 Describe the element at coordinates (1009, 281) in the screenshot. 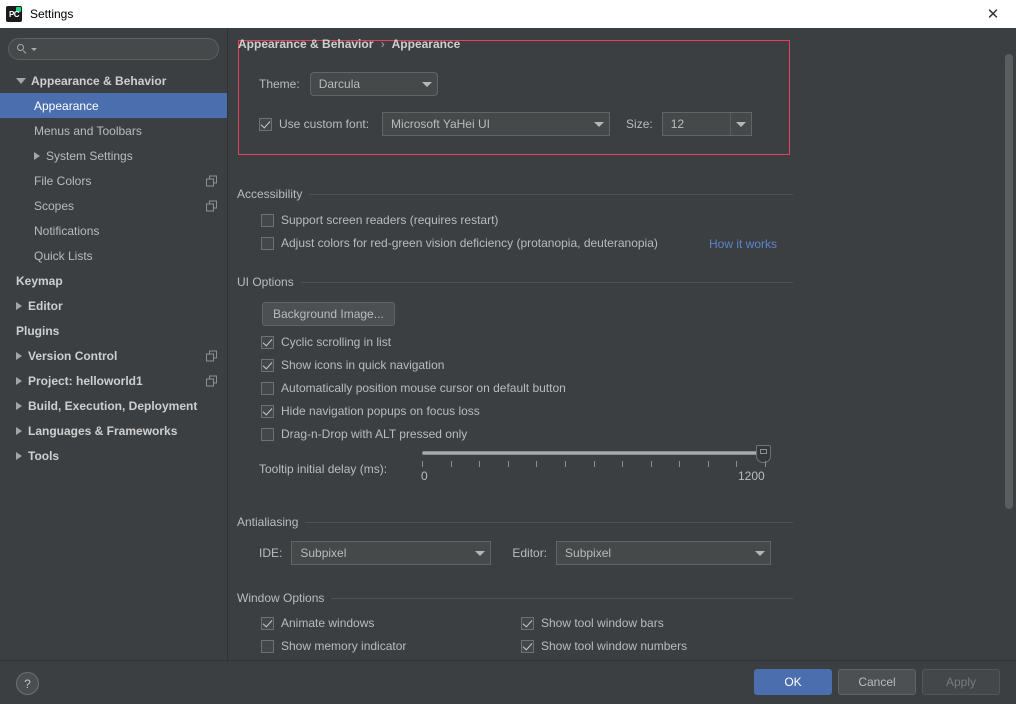

I see `scrollbar-thumb` at that location.